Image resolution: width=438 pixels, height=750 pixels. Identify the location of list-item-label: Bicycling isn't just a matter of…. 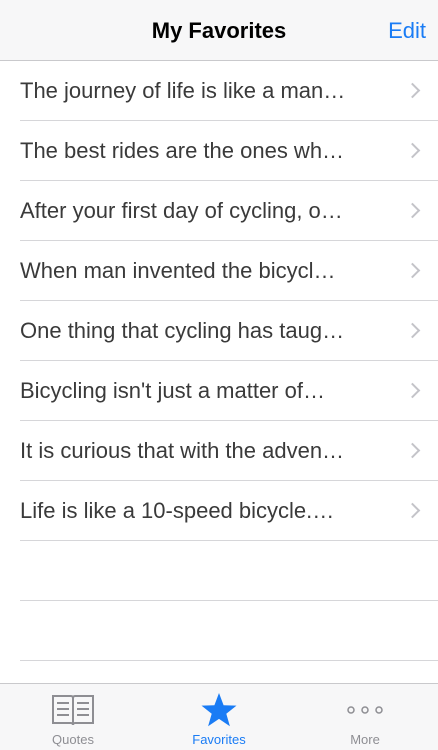
(172, 390).